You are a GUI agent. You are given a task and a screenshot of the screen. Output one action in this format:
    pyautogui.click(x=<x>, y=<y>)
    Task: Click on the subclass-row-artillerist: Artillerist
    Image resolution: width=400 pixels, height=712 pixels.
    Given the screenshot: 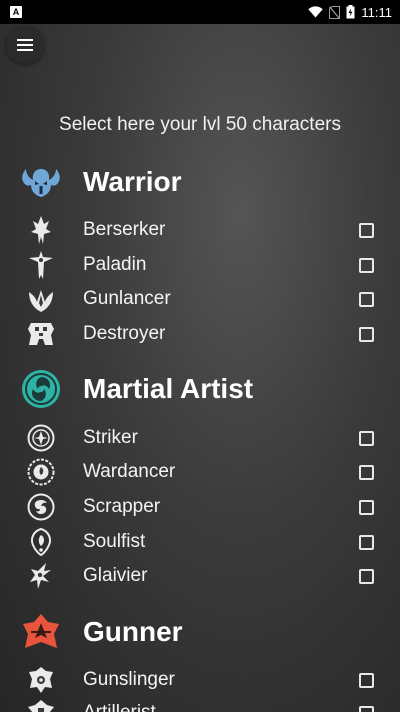 What is the action you would take?
    pyautogui.click(x=203, y=705)
    